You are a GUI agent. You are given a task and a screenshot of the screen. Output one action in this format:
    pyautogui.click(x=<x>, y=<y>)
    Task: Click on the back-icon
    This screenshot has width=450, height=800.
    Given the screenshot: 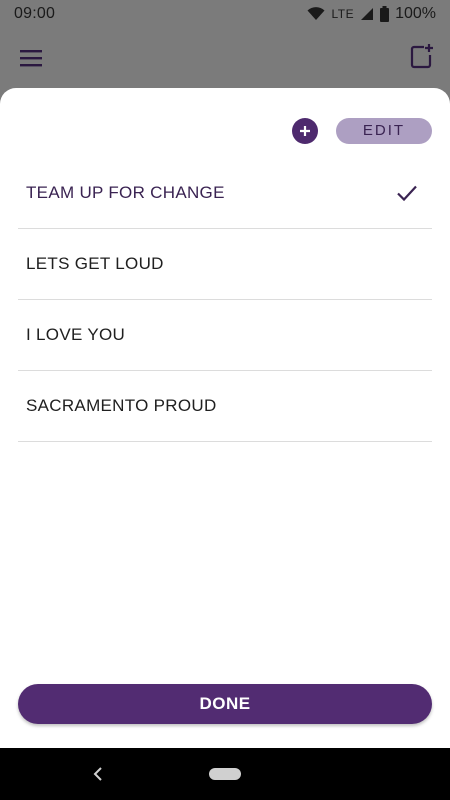 What is the action you would take?
    pyautogui.click(x=98, y=774)
    